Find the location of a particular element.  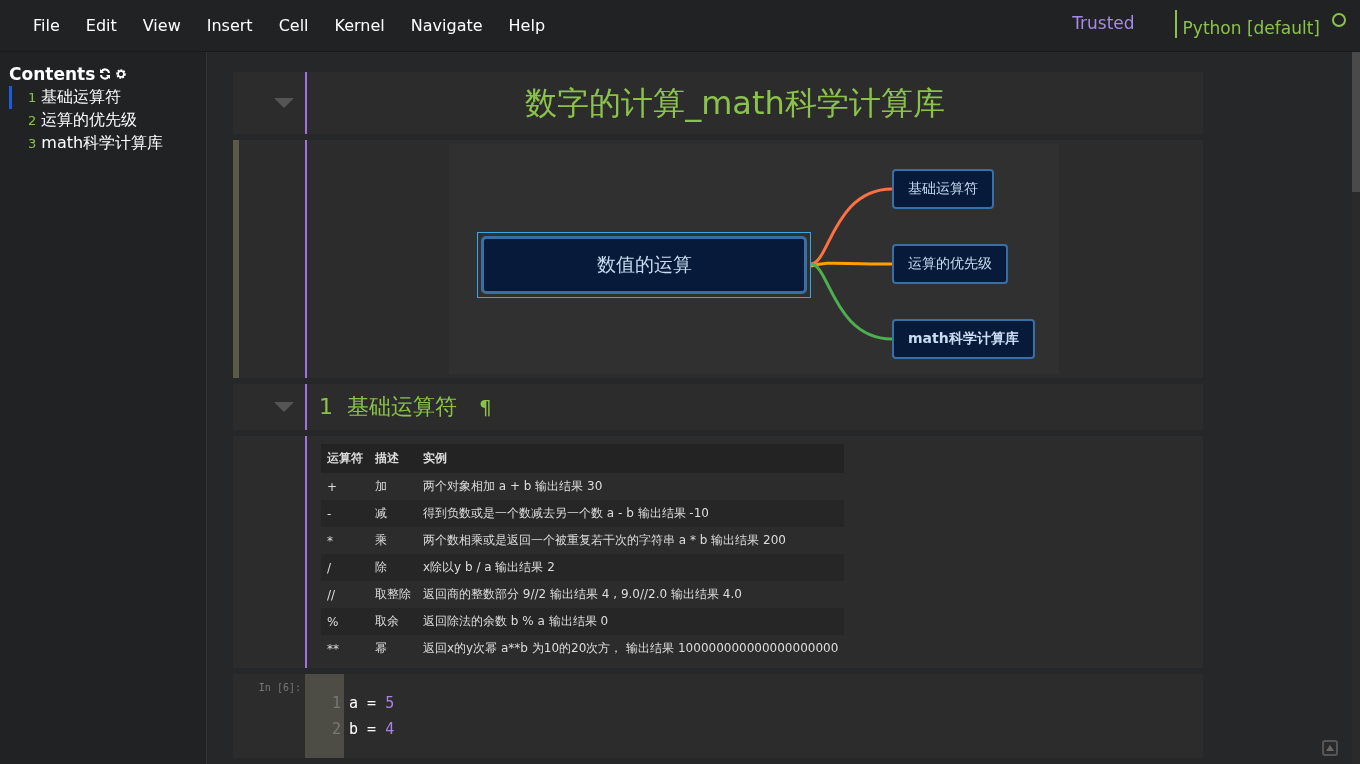

table-cell: - is located at coordinates (345, 513).